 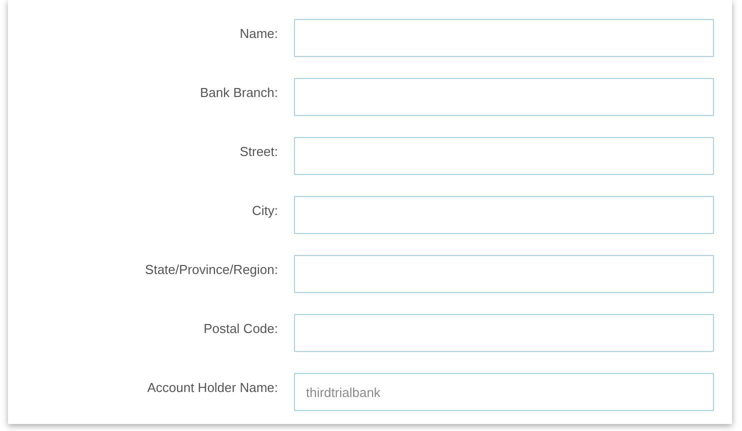 What do you see at coordinates (504, 392) in the screenshot?
I see `input-field: thirdtrialbank` at bounding box center [504, 392].